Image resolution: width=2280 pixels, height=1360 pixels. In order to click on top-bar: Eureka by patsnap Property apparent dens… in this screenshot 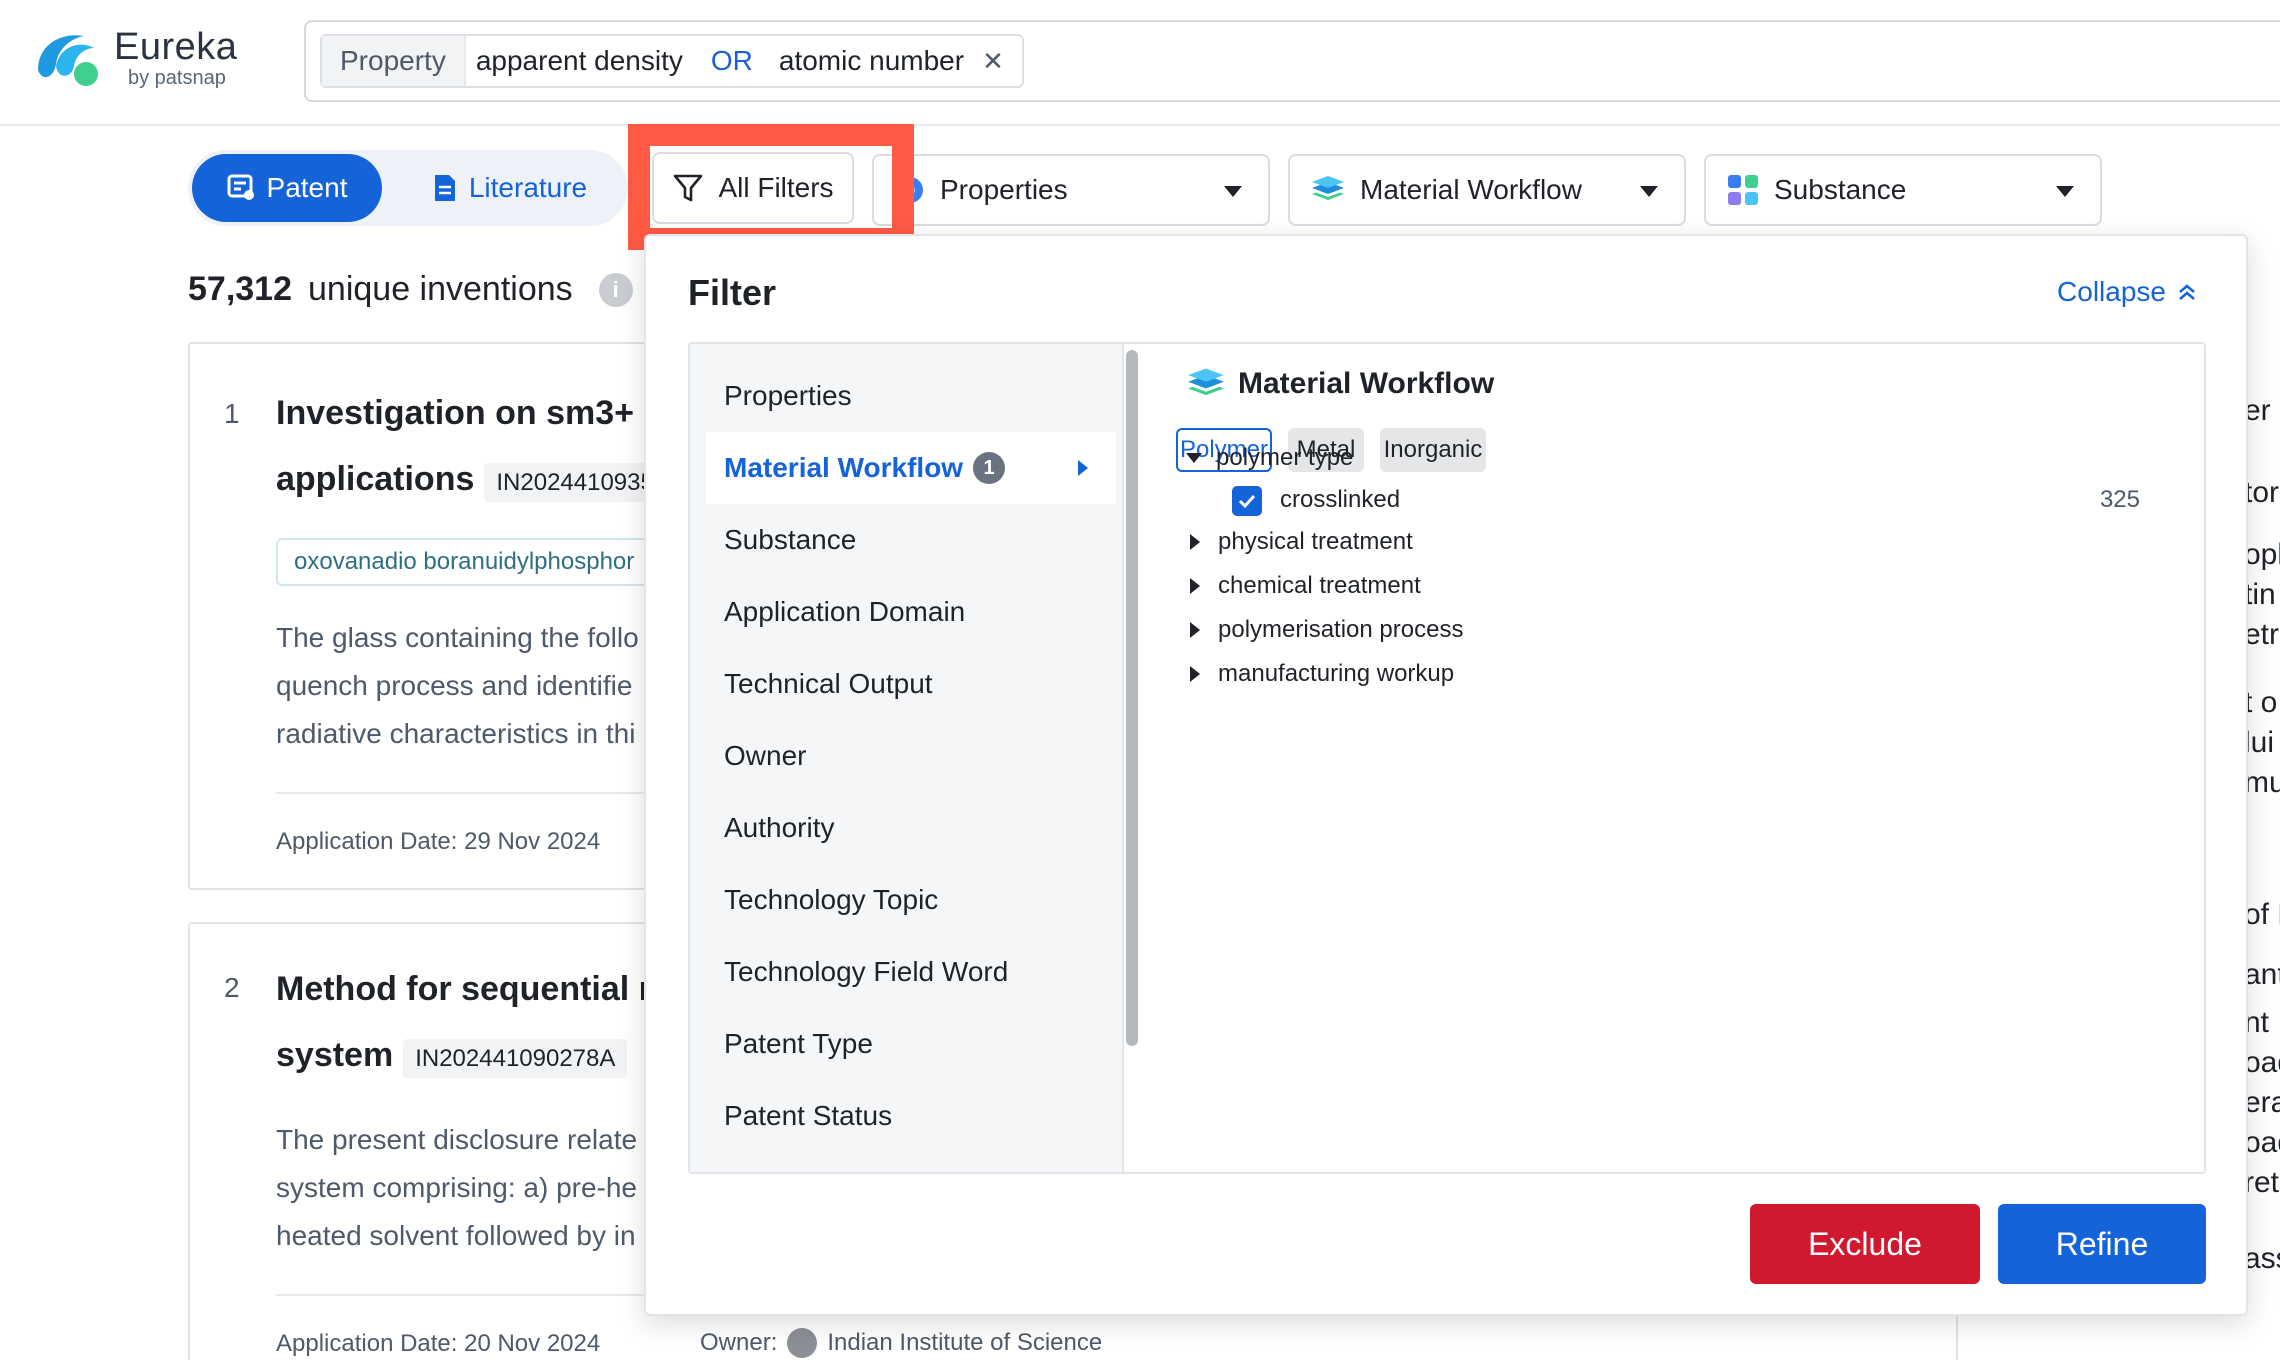, I will do `click(1140, 63)`.